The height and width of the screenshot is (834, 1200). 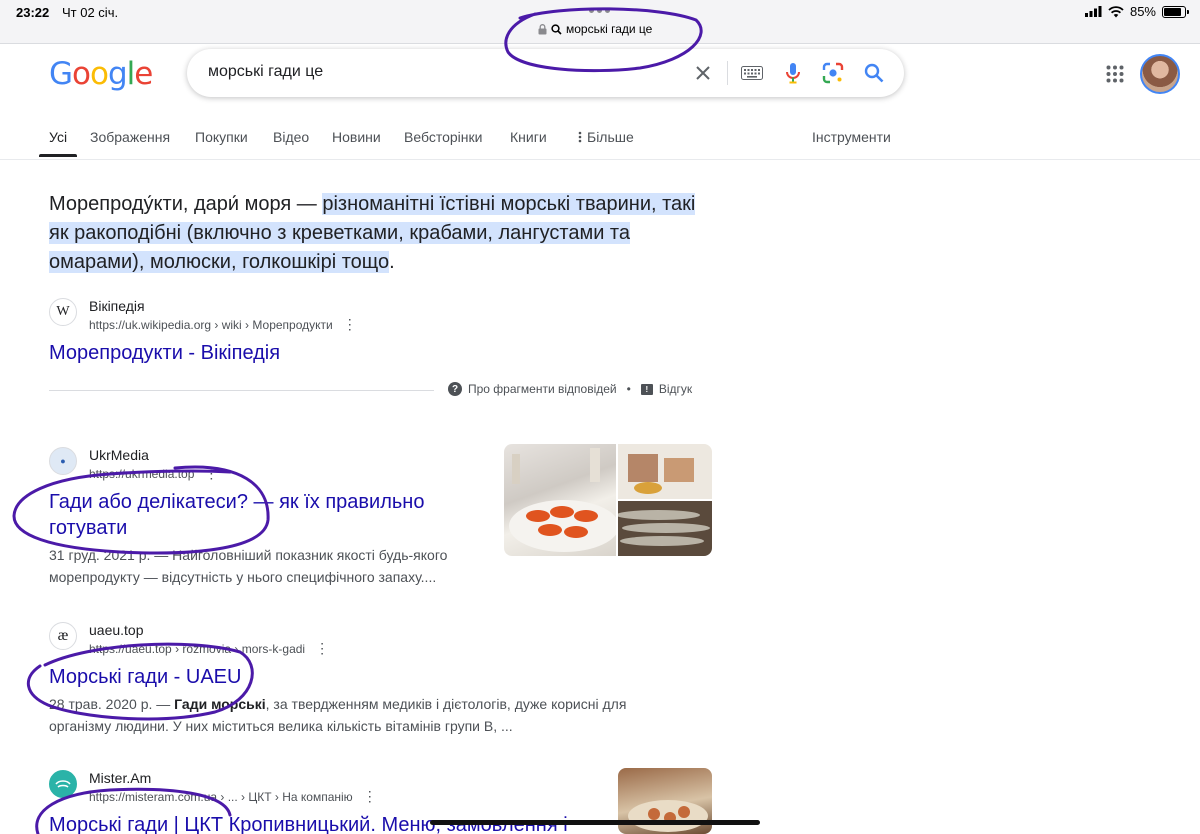 I want to click on clear-icon, so click(x=703, y=73).